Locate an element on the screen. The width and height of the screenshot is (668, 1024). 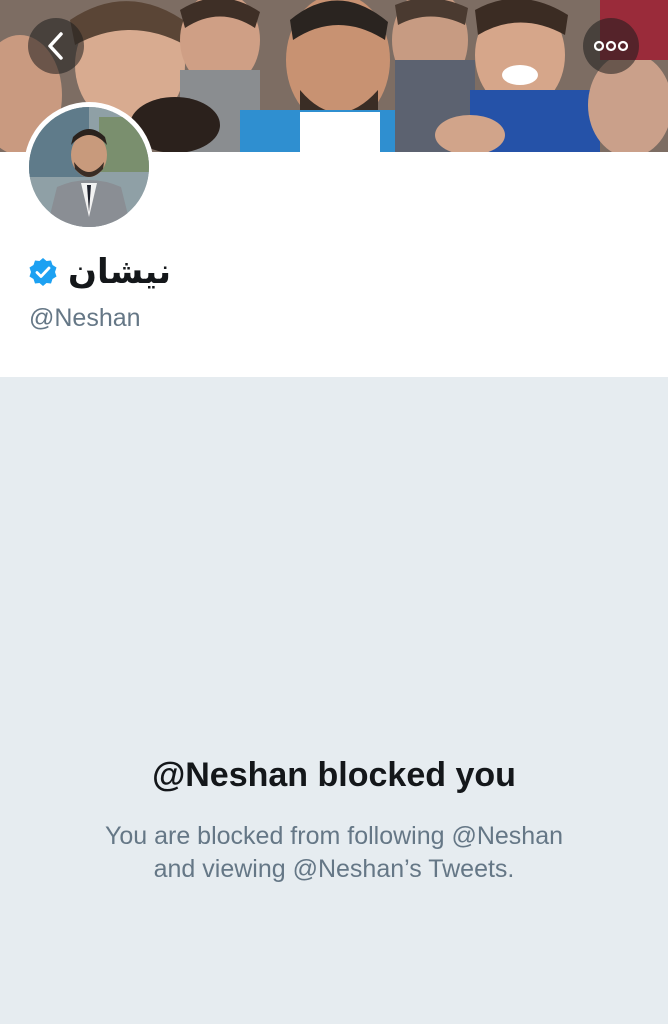
chevron-left-icon is located at coordinates (55, 46).